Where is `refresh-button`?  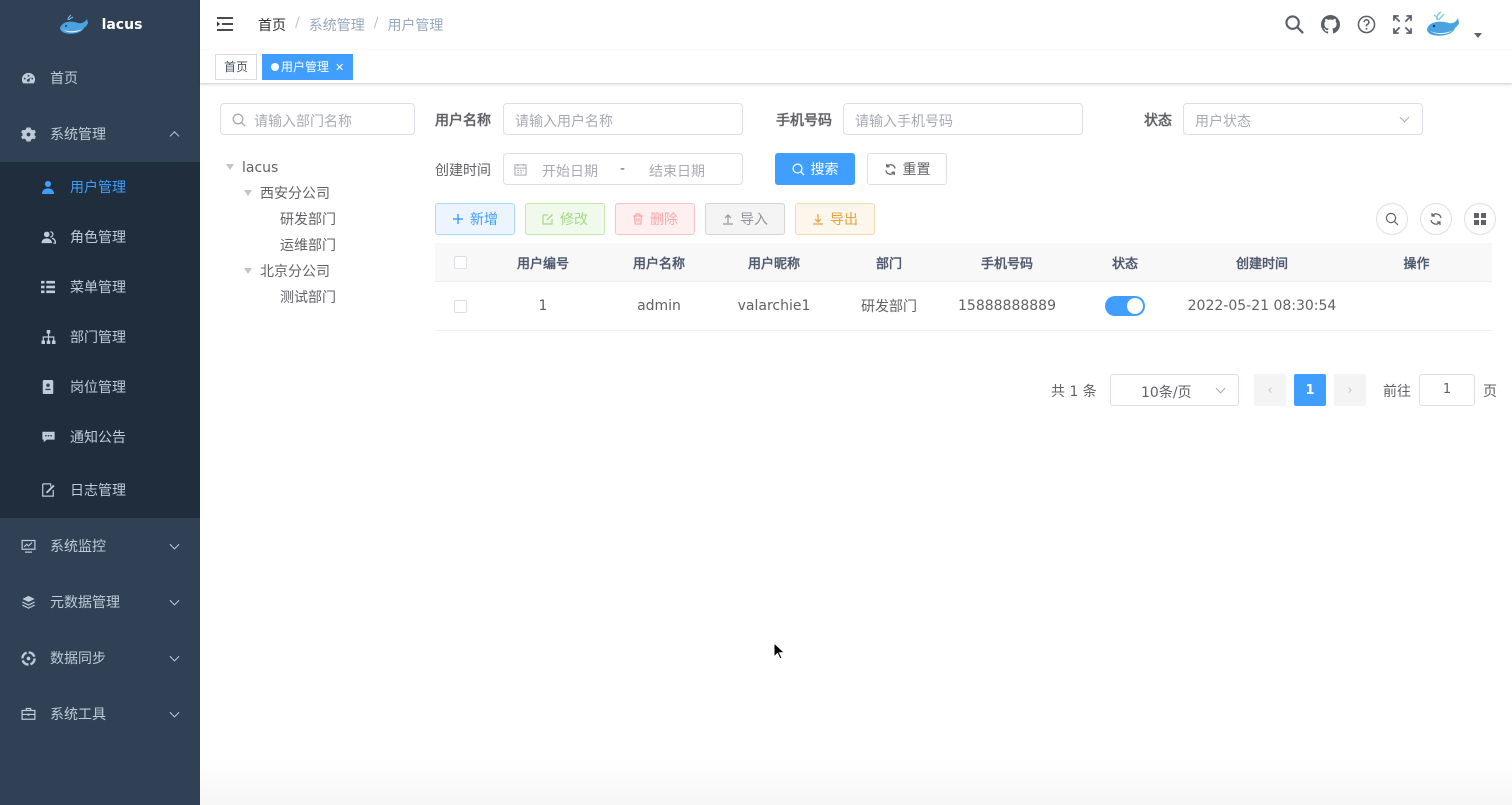 refresh-button is located at coordinates (1436, 219).